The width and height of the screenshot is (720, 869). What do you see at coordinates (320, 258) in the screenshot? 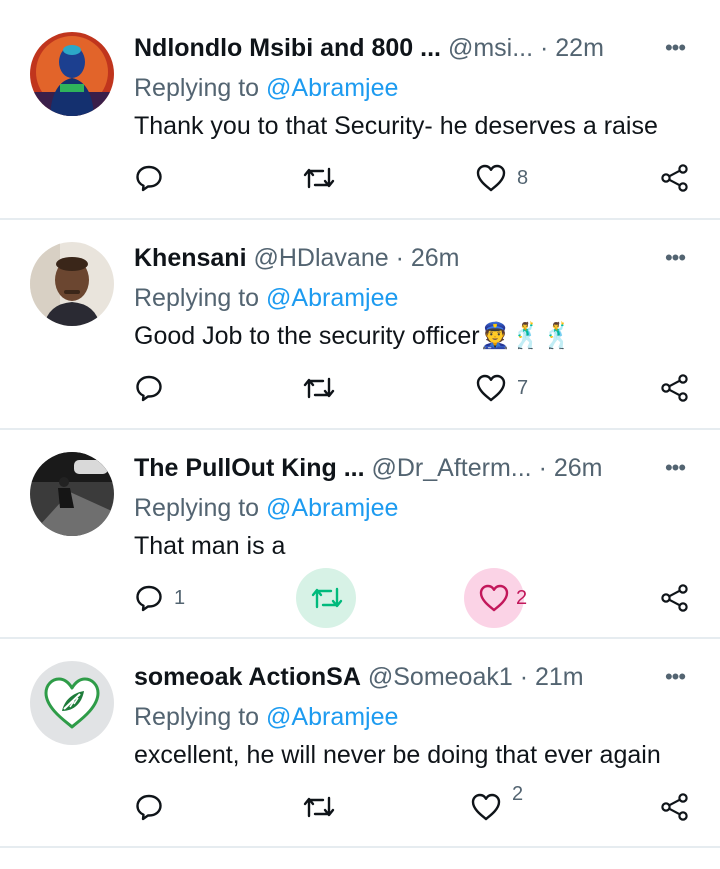
I see `user-handle: @HDlavane` at bounding box center [320, 258].